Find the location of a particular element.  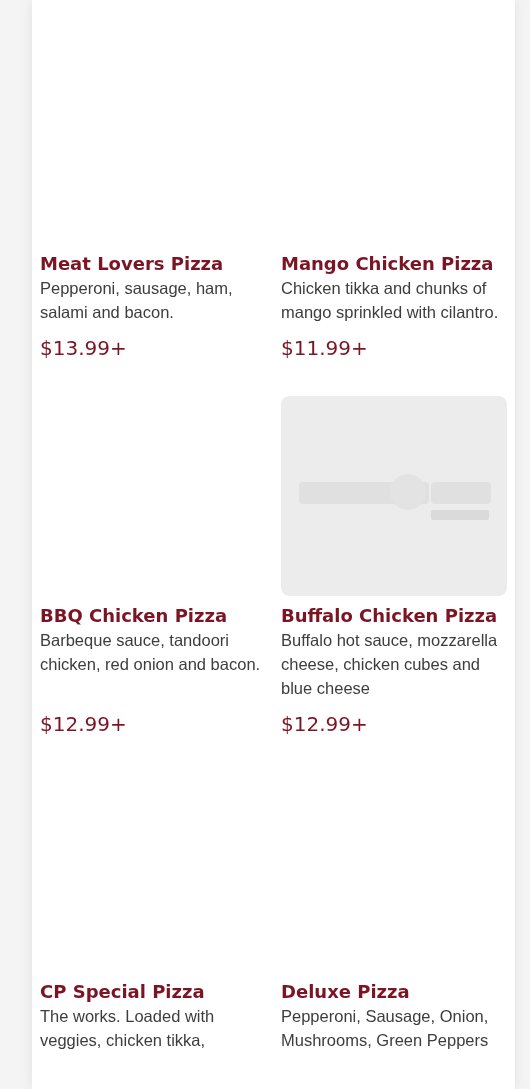

item-description: The works. Loaded with veggies, chicken tikka, is located at coordinates (128, 1028).